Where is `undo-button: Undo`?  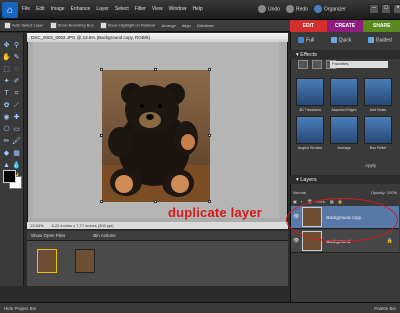 undo-button: Undo is located at coordinates (269, 9).